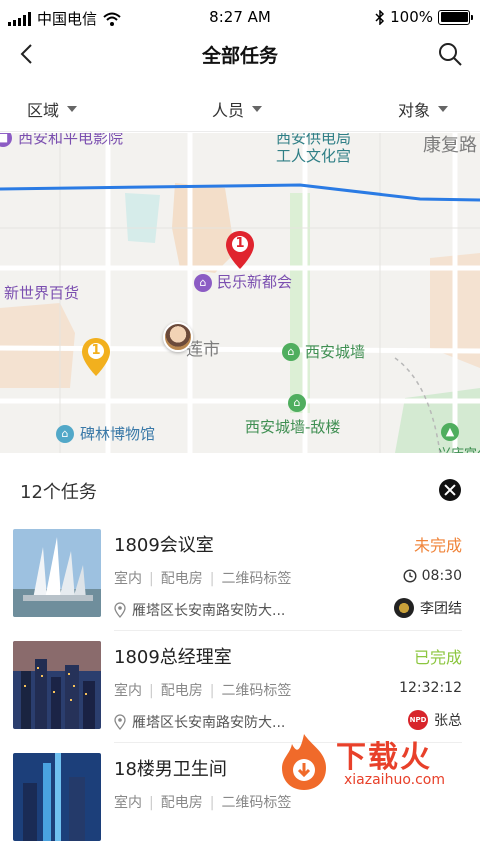 The height and width of the screenshot is (865, 480). I want to click on map-label-xingqing: 兴庆宫公, so click(459, 448).